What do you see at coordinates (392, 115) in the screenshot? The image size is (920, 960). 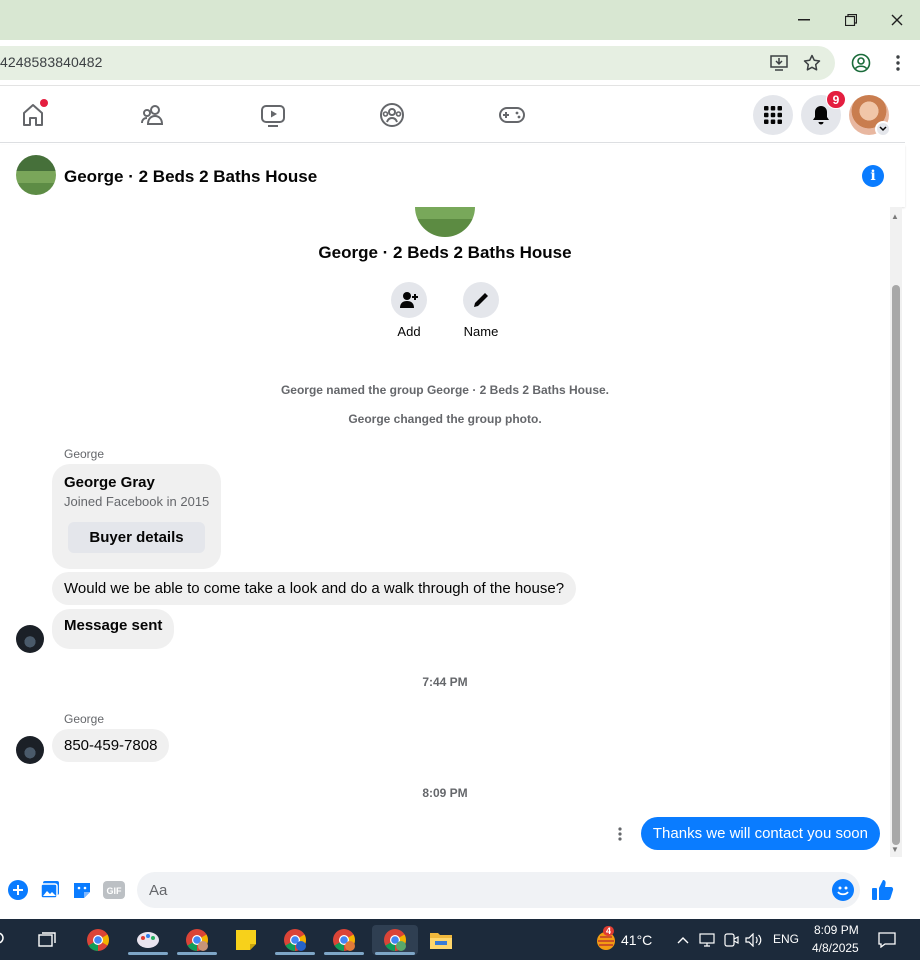 I see `groups-icon` at bounding box center [392, 115].